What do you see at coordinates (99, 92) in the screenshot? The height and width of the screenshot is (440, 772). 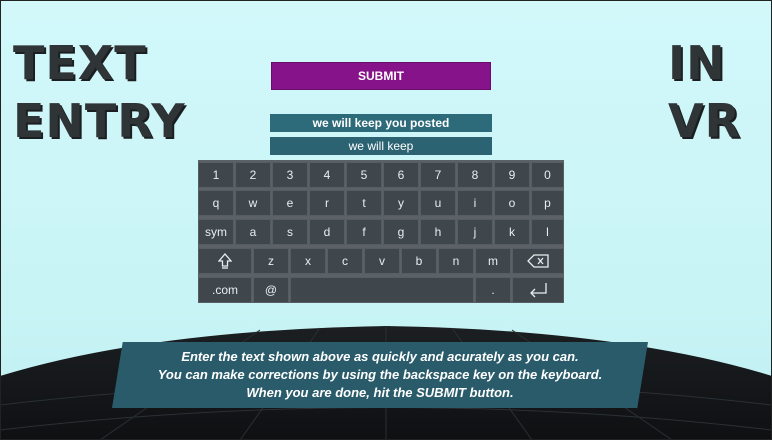 I see `title-left: TEXT ENTRY` at bounding box center [99, 92].